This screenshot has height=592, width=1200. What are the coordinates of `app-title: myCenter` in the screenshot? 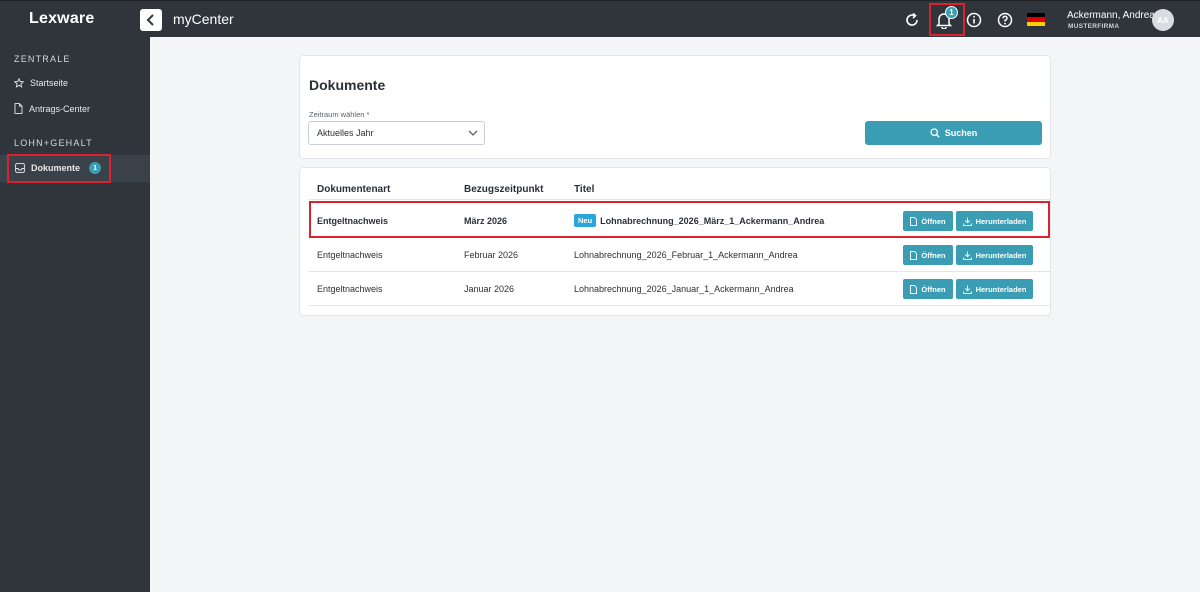 It's located at (203, 19).